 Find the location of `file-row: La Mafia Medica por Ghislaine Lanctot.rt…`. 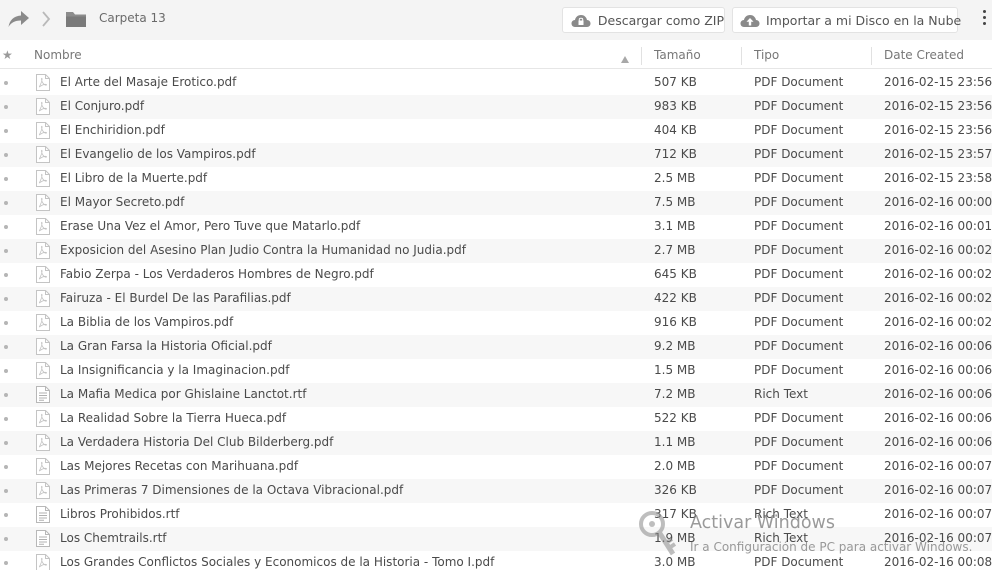

file-row: La Mafia Medica por Ghislaine Lanctot.rt… is located at coordinates (496, 395).